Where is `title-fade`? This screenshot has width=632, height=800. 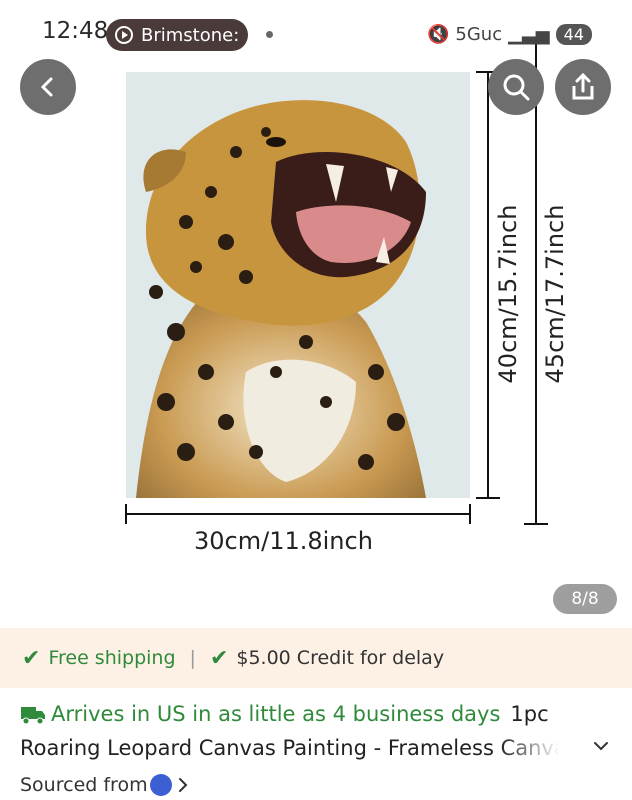
title-fade is located at coordinates (530, 750).